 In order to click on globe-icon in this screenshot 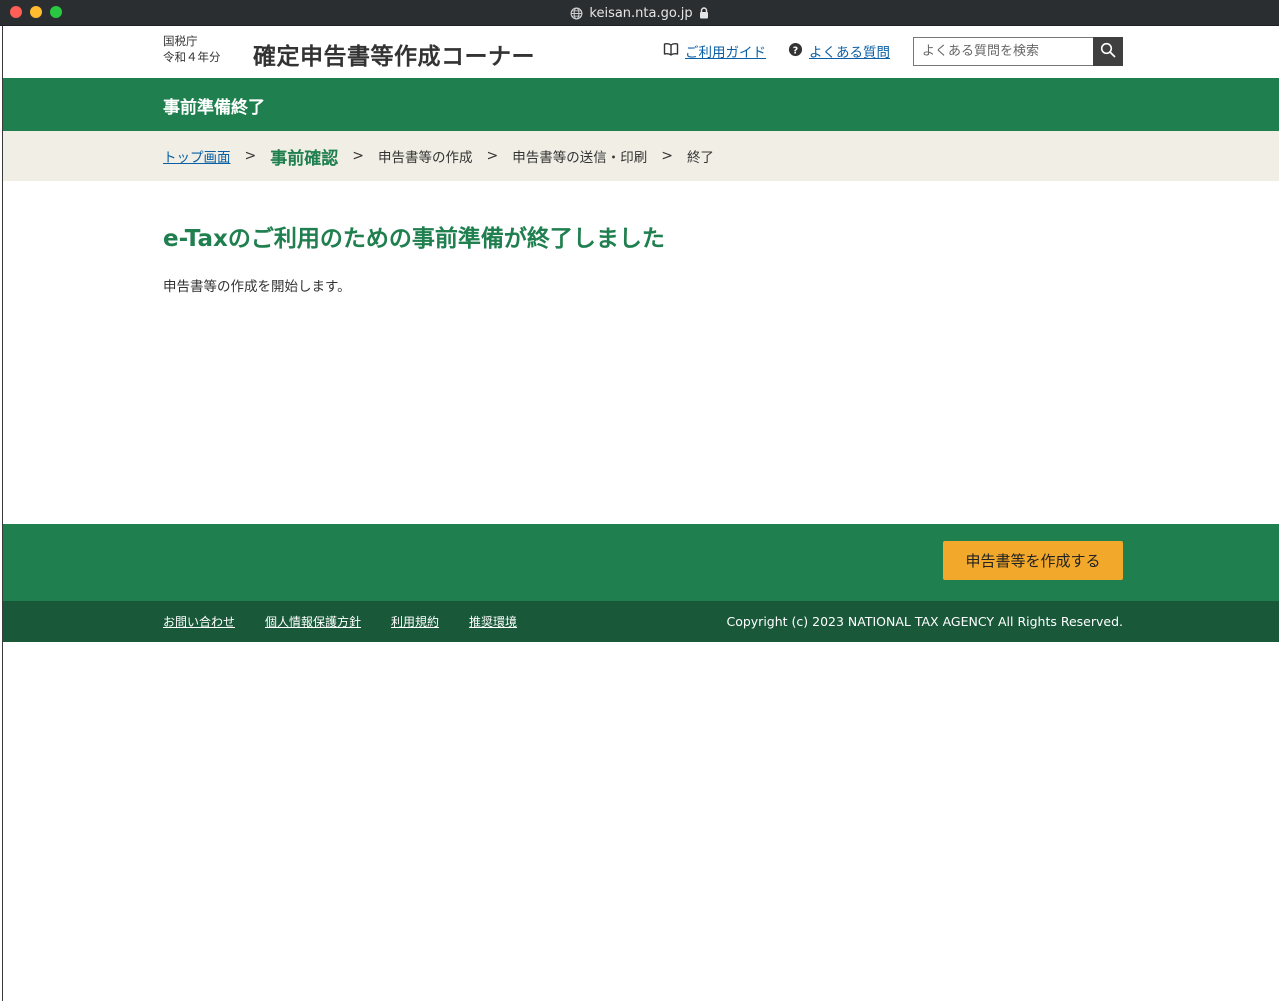, I will do `click(576, 13)`.